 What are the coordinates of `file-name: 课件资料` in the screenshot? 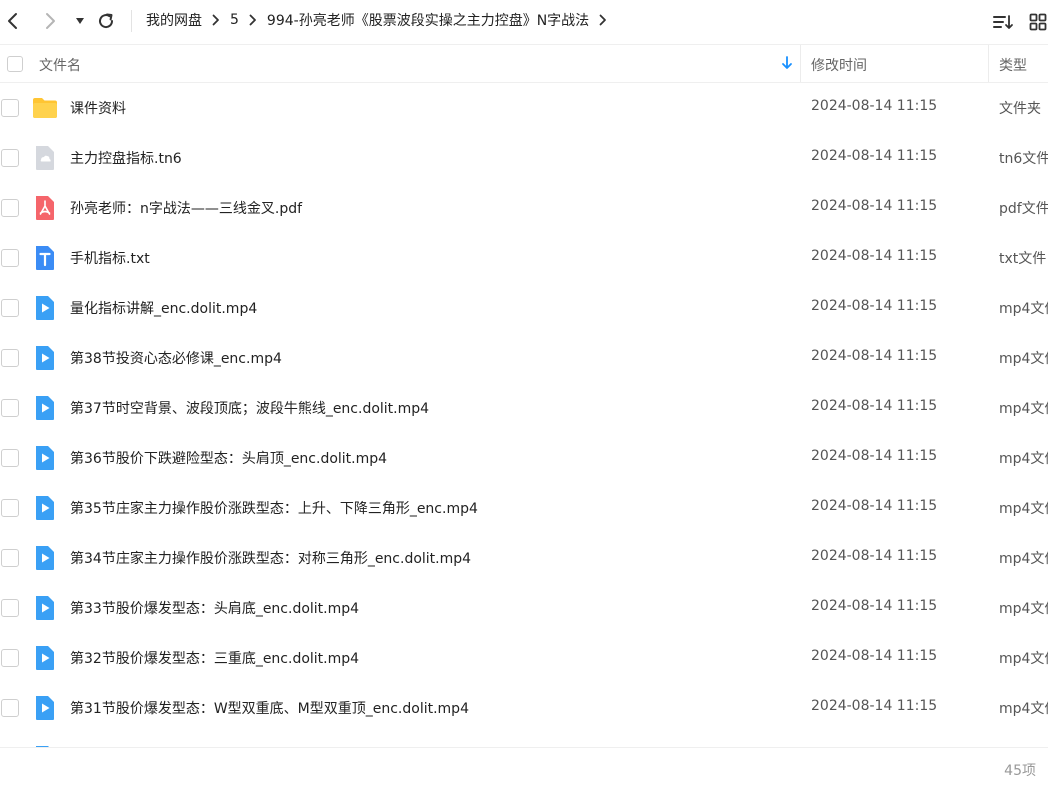 It's located at (98, 108).